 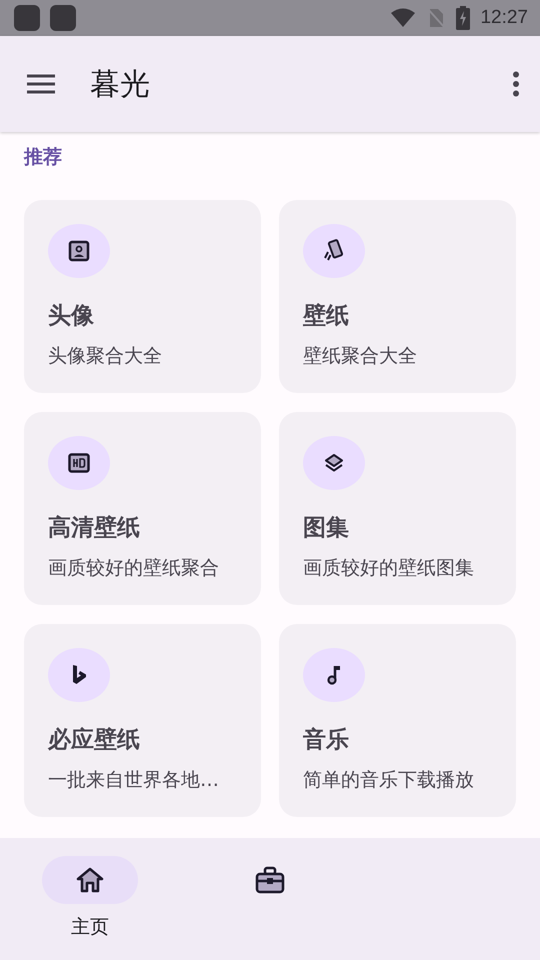 What do you see at coordinates (142, 296) in the screenshot?
I see `feature-card: 头像 头像聚合大全` at bounding box center [142, 296].